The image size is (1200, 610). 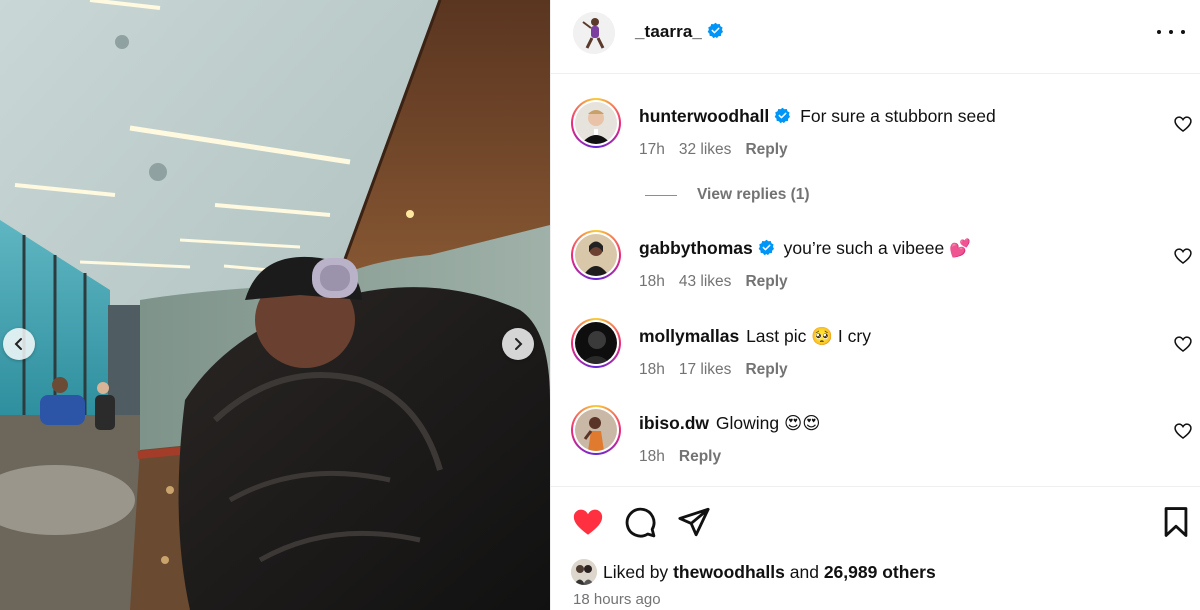 What do you see at coordinates (898, 116) in the screenshot?
I see `comment-body: For sure a stubborn seed` at bounding box center [898, 116].